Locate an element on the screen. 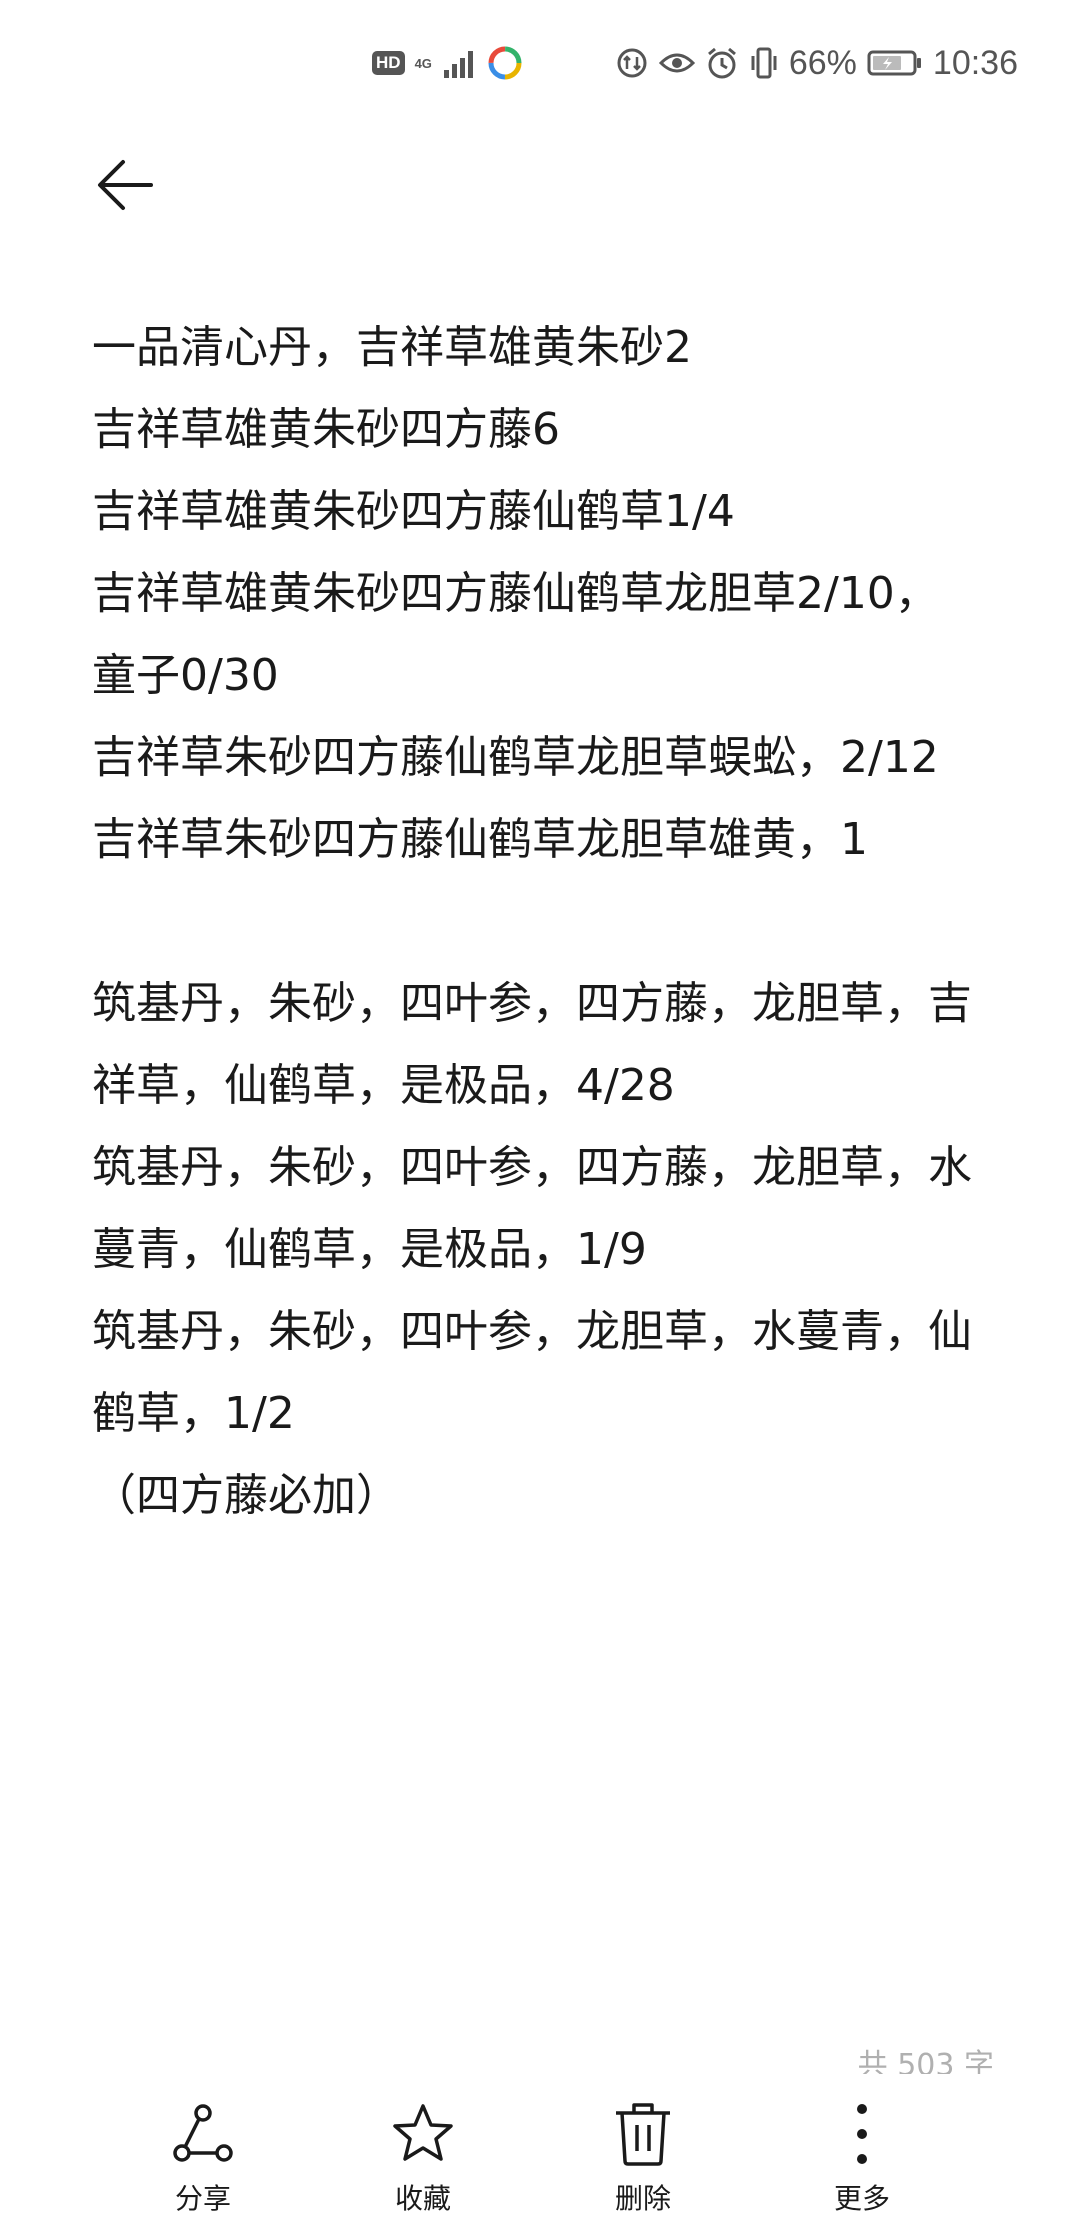 The width and height of the screenshot is (1080, 2228). share-label: 分享 is located at coordinates (202, 2198).